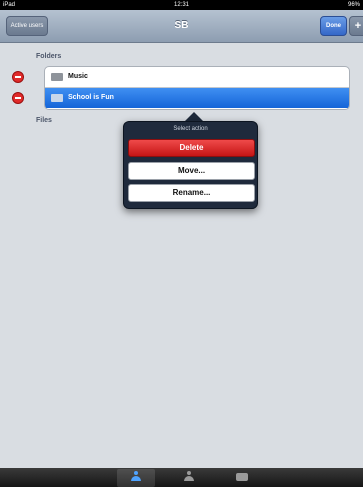 The image size is (363, 487). Describe the element at coordinates (333, 26) in the screenshot. I see `done-button: Done` at that location.